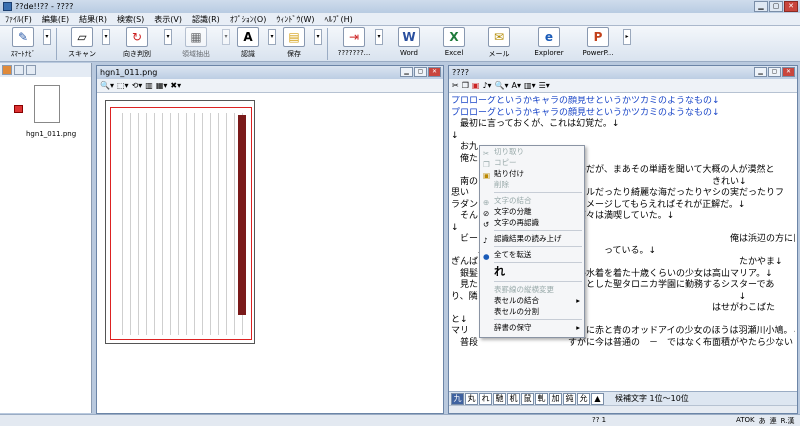 The width and height of the screenshot is (800, 426). I want to click on candidate-scroll-icon: ▲, so click(597, 398).